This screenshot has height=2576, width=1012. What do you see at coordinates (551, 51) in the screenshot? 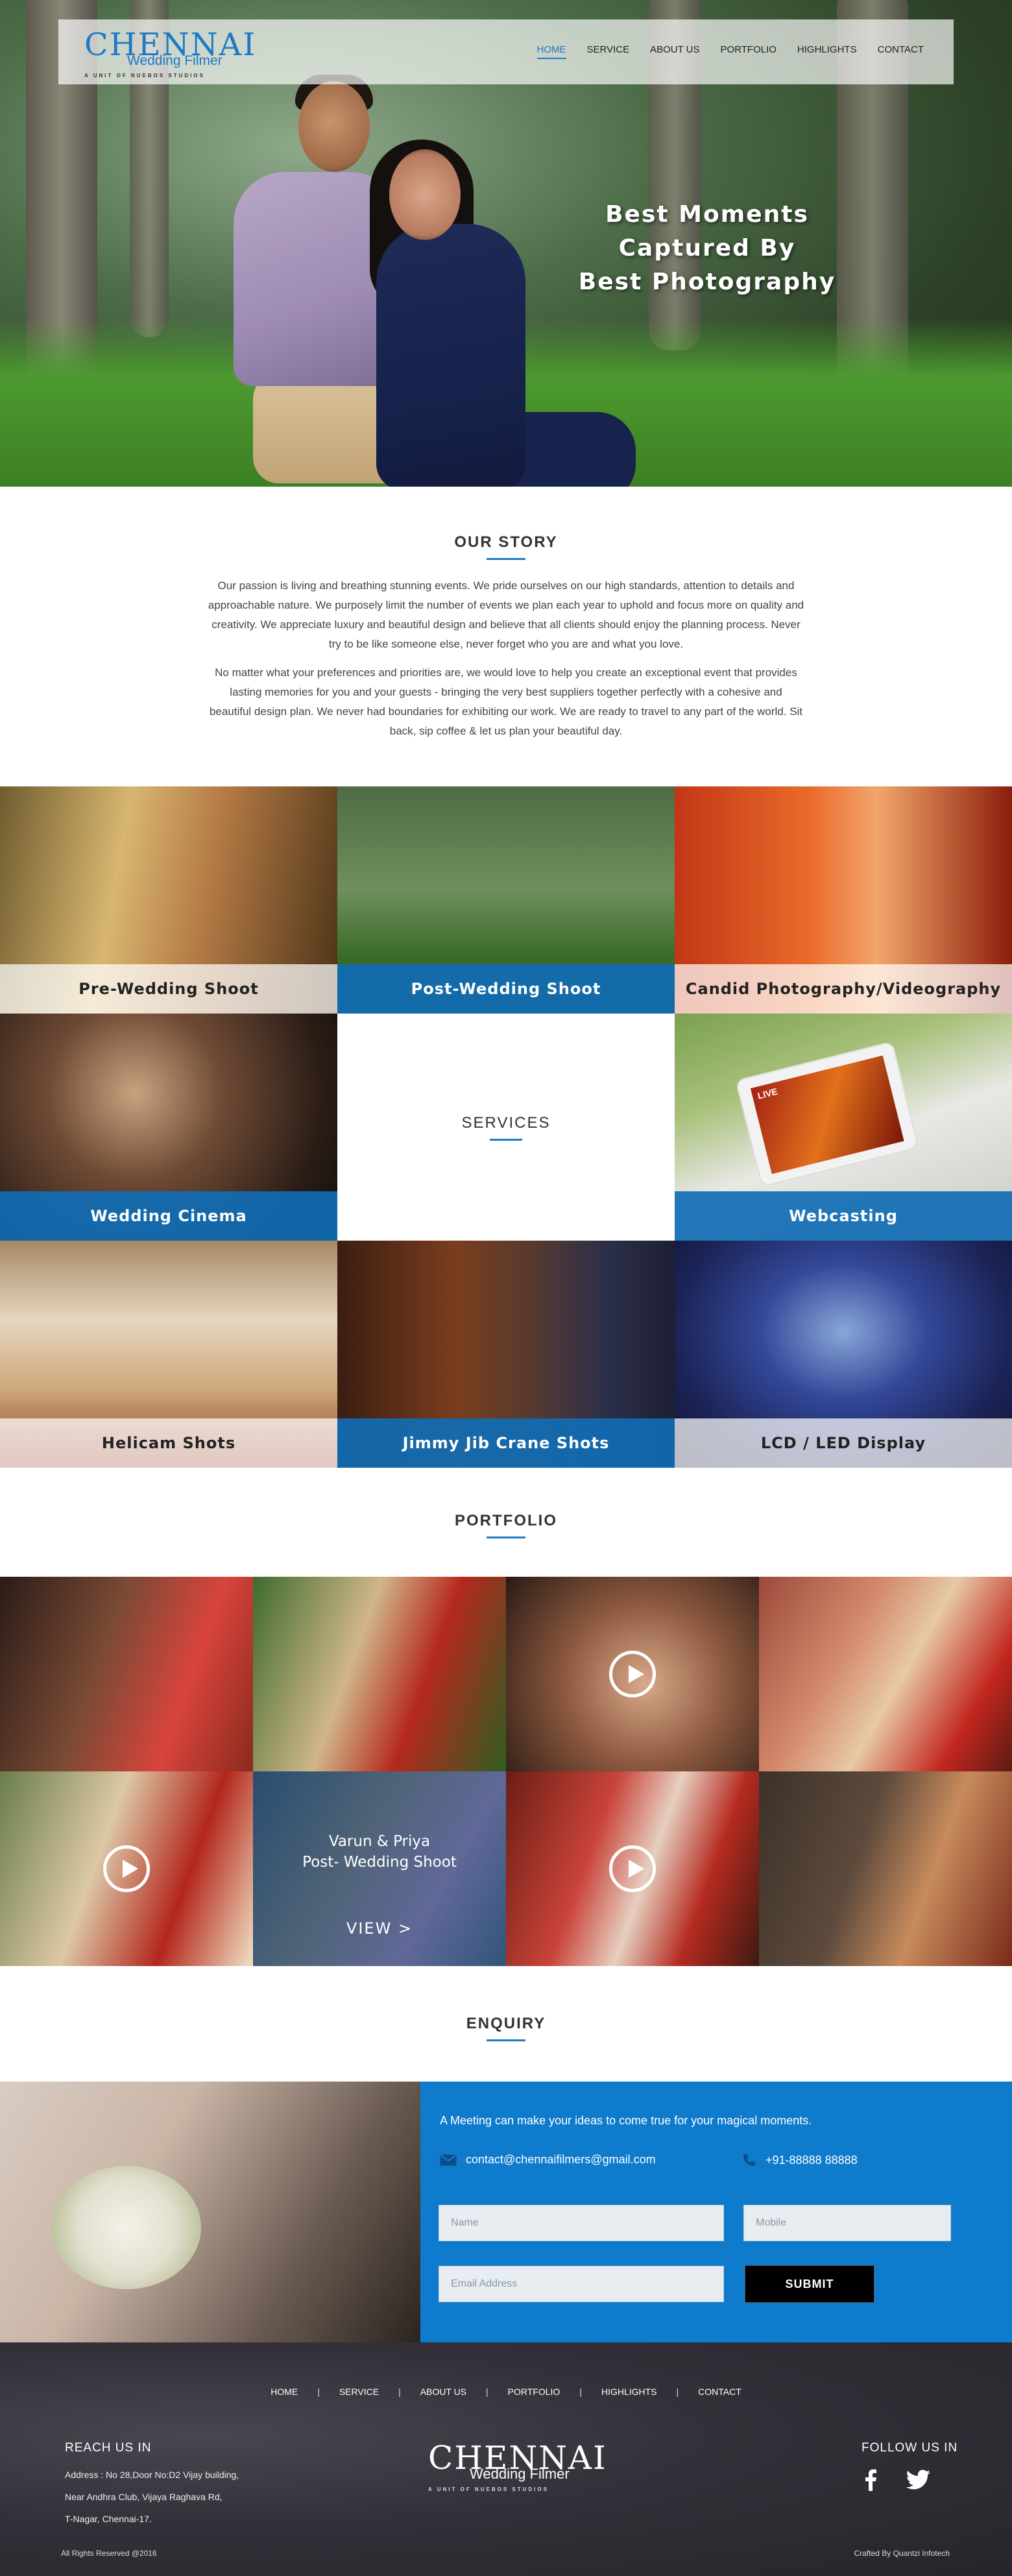
I see `nav-link-home: HOME` at bounding box center [551, 51].